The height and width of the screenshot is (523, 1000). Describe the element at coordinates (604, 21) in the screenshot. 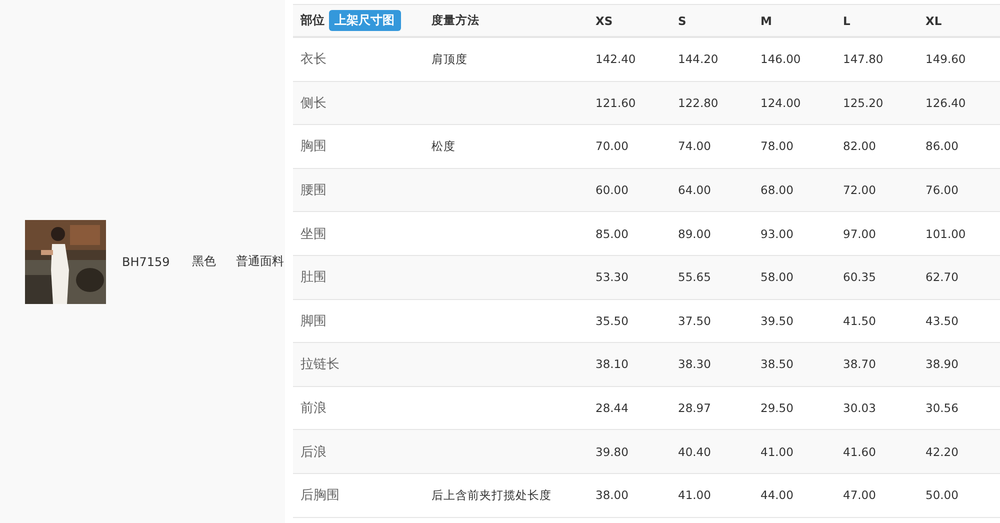

I see `column-header: XS` at that location.